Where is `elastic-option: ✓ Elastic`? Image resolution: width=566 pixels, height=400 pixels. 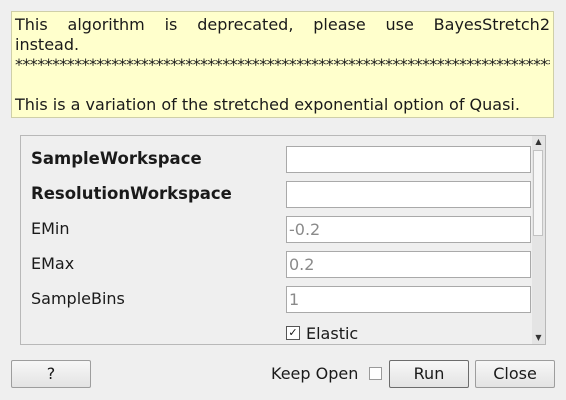 elastic-option: ✓ Elastic is located at coordinates (322, 333).